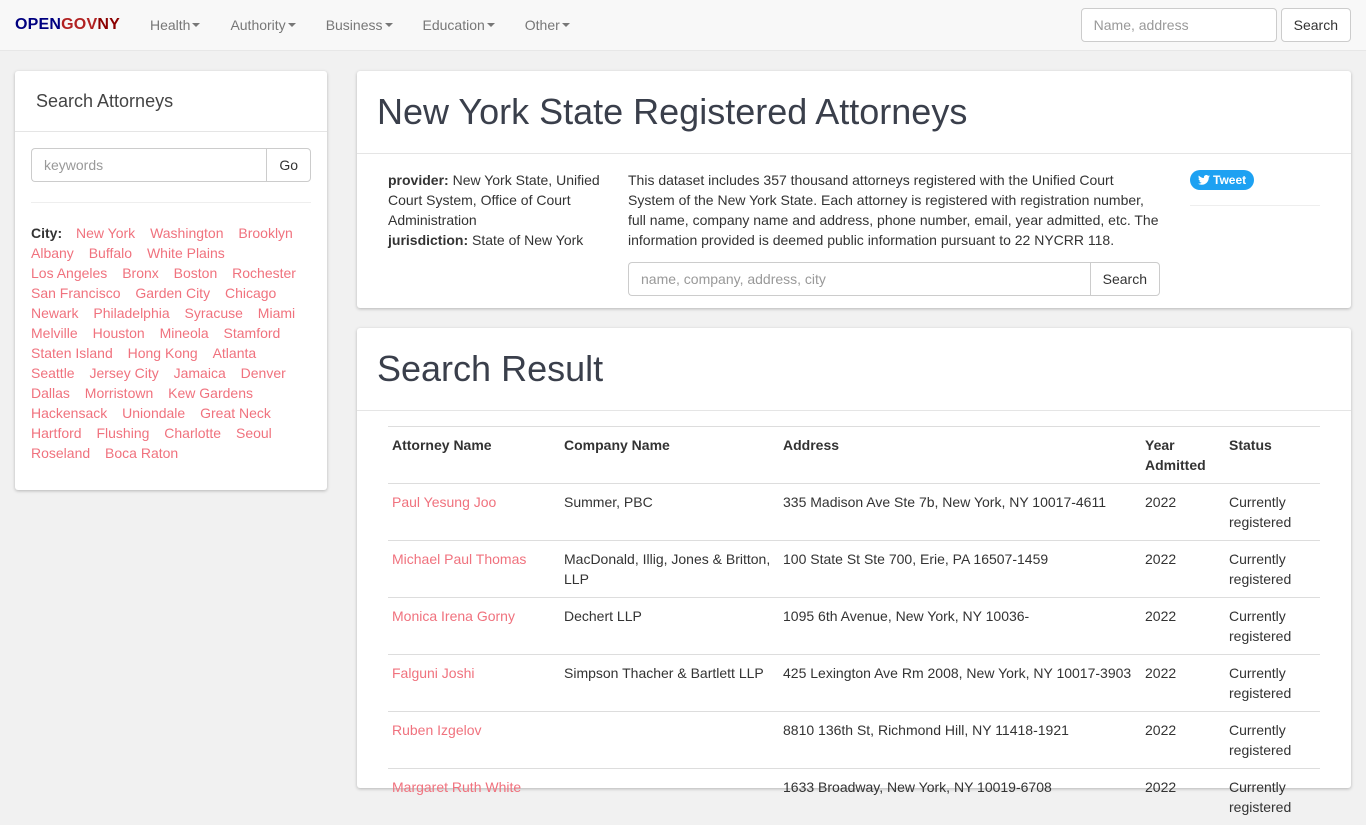 Image resolution: width=1366 pixels, height=825 pixels. I want to click on go-button: Go, so click(288, 165).